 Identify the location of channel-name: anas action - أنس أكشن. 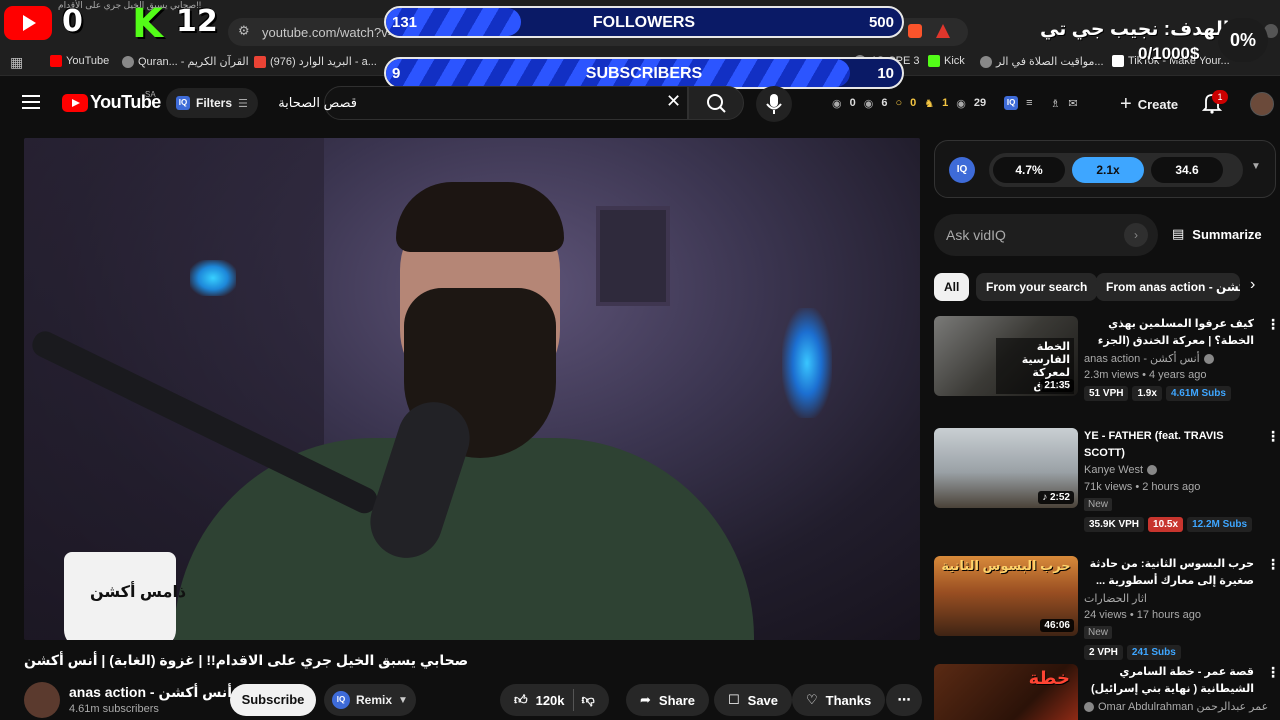
(157, 692).